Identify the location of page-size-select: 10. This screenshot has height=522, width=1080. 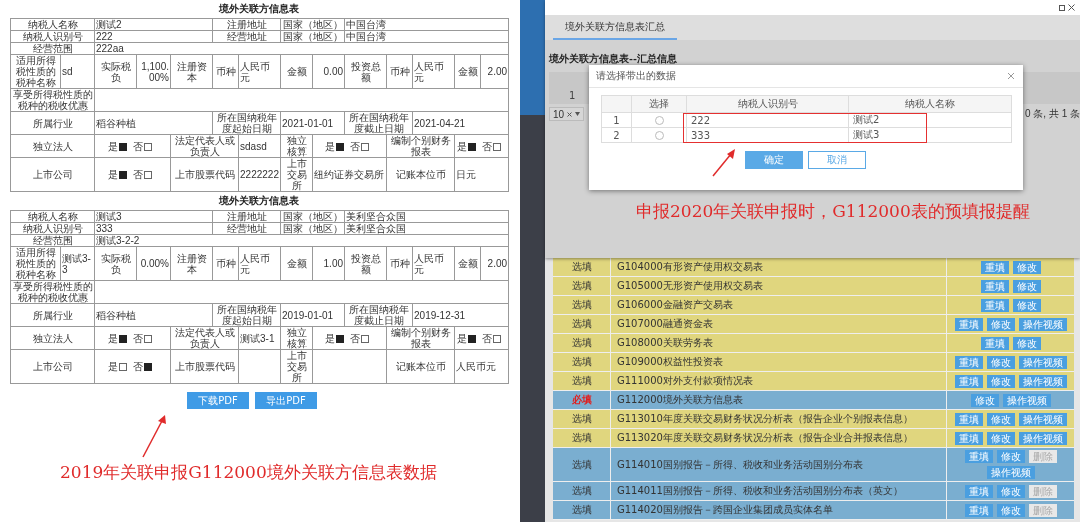
(567, 114).